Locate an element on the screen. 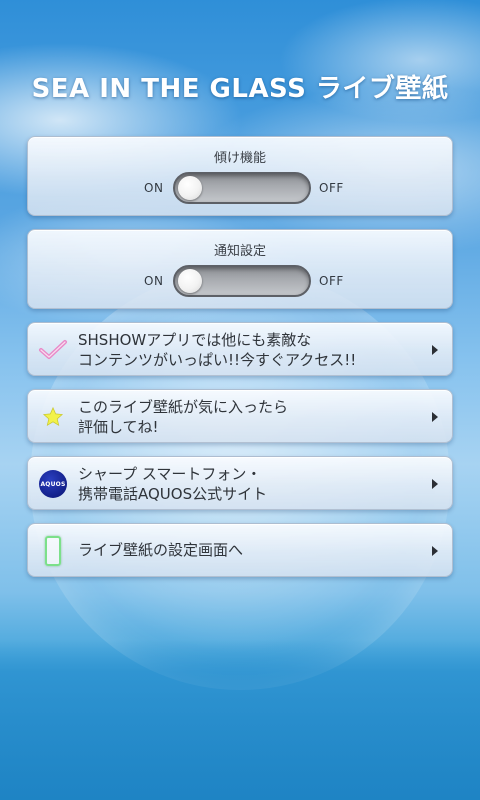  wallpaper-settings-link: ライブ壁紙の設定画面へ is located at coordinates (240, 550).